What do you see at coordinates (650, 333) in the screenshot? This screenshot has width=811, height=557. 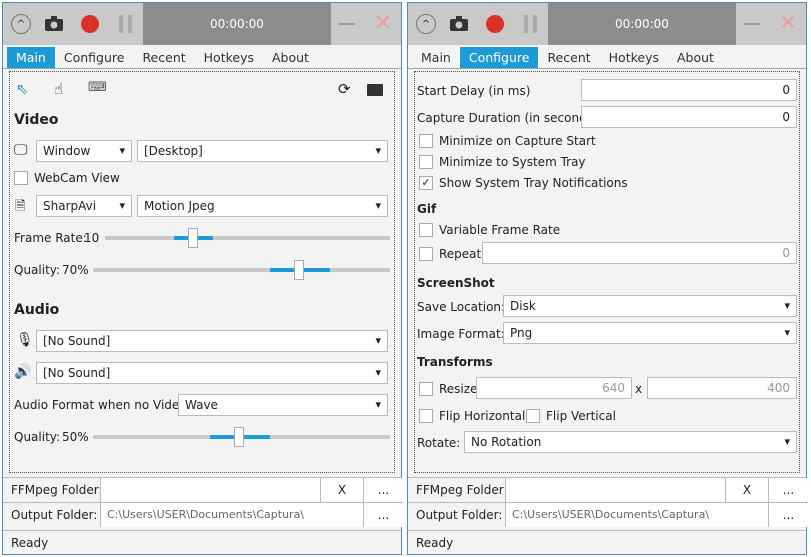 I see `image-format-select: Png` at bounding box center [650, 333].